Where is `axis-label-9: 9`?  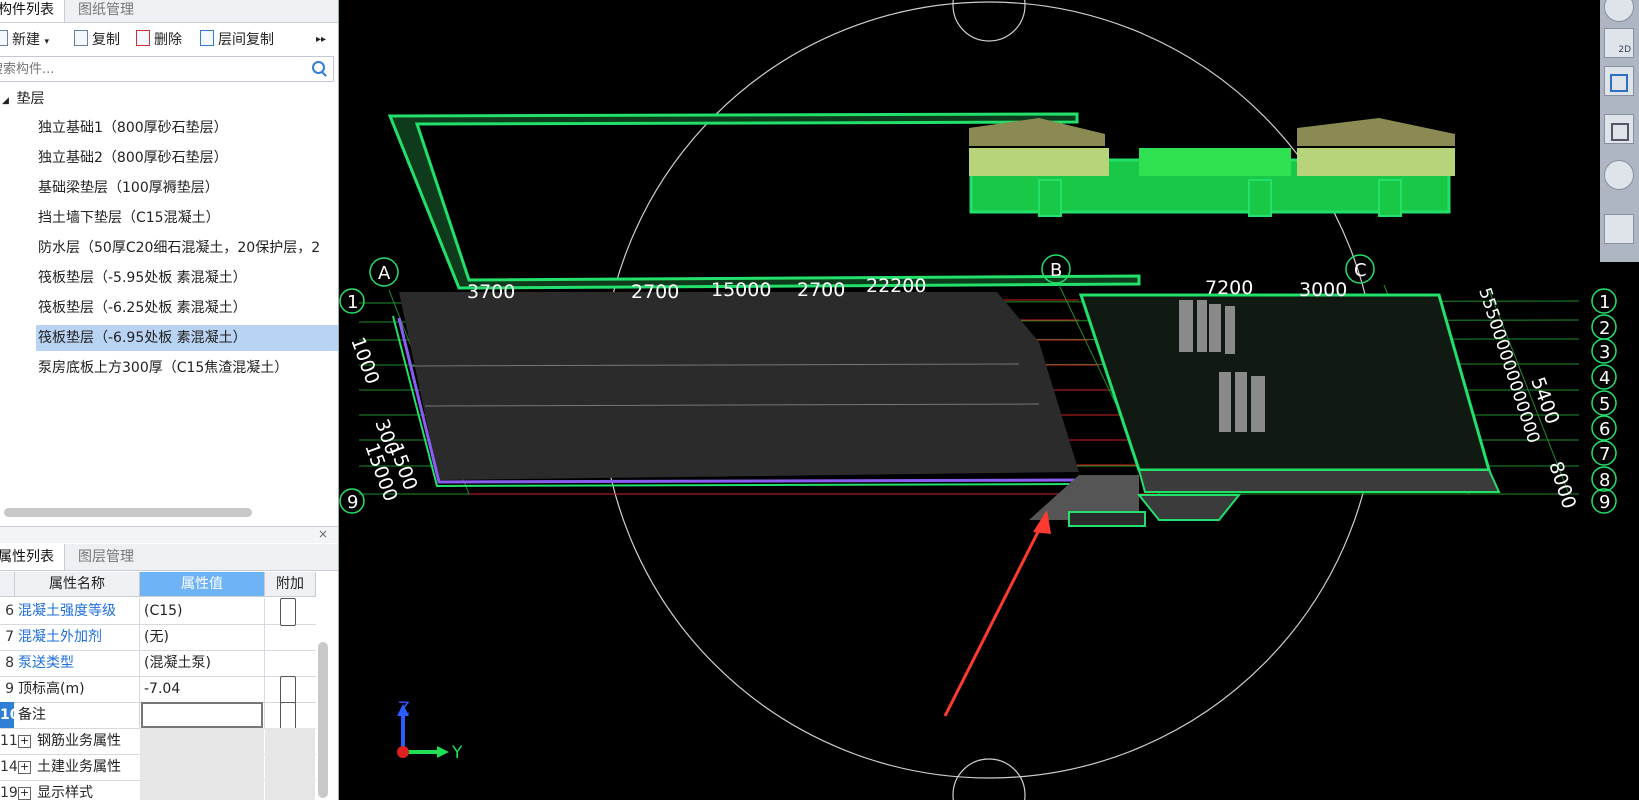
axis-label-9: 9 is located at coordinates (1604, 502).